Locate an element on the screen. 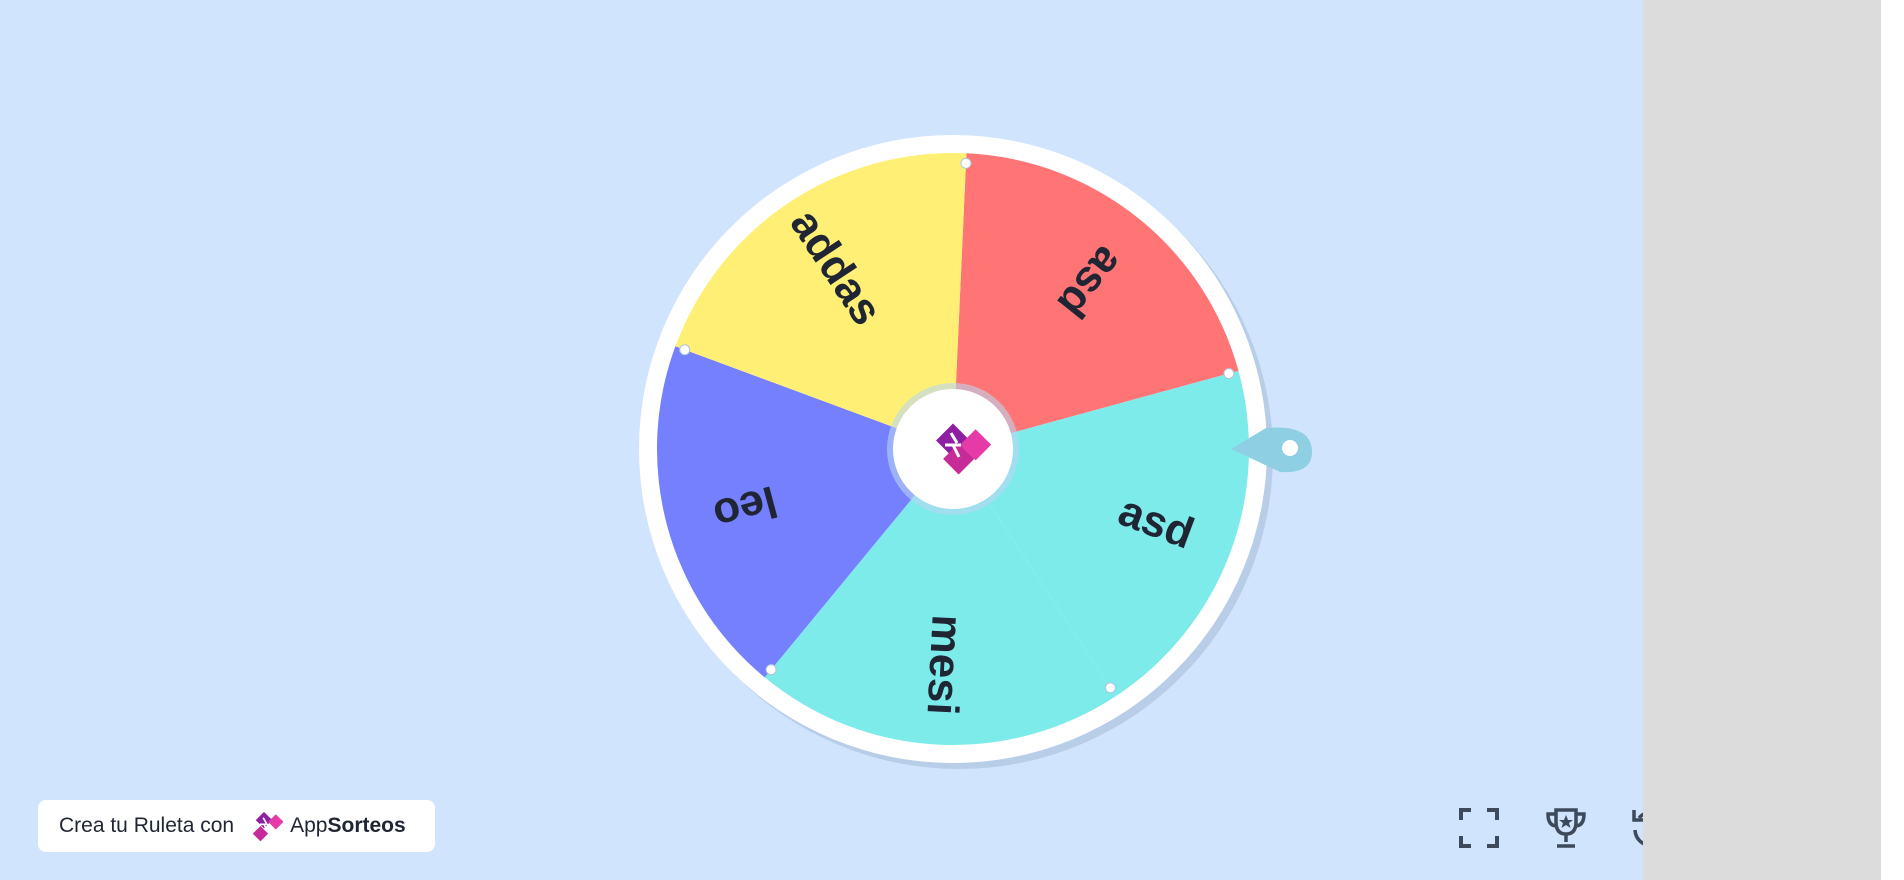  trophy-icon is located at coordinates (1566, 828).